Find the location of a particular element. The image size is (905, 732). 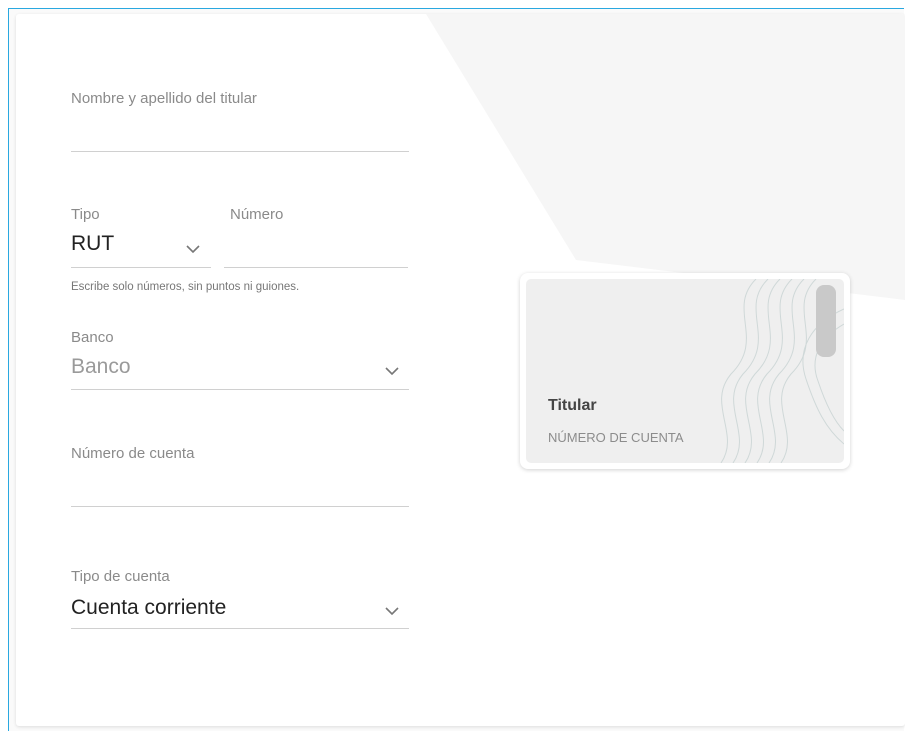

id-number-underline is located at coordinates (316, 267).